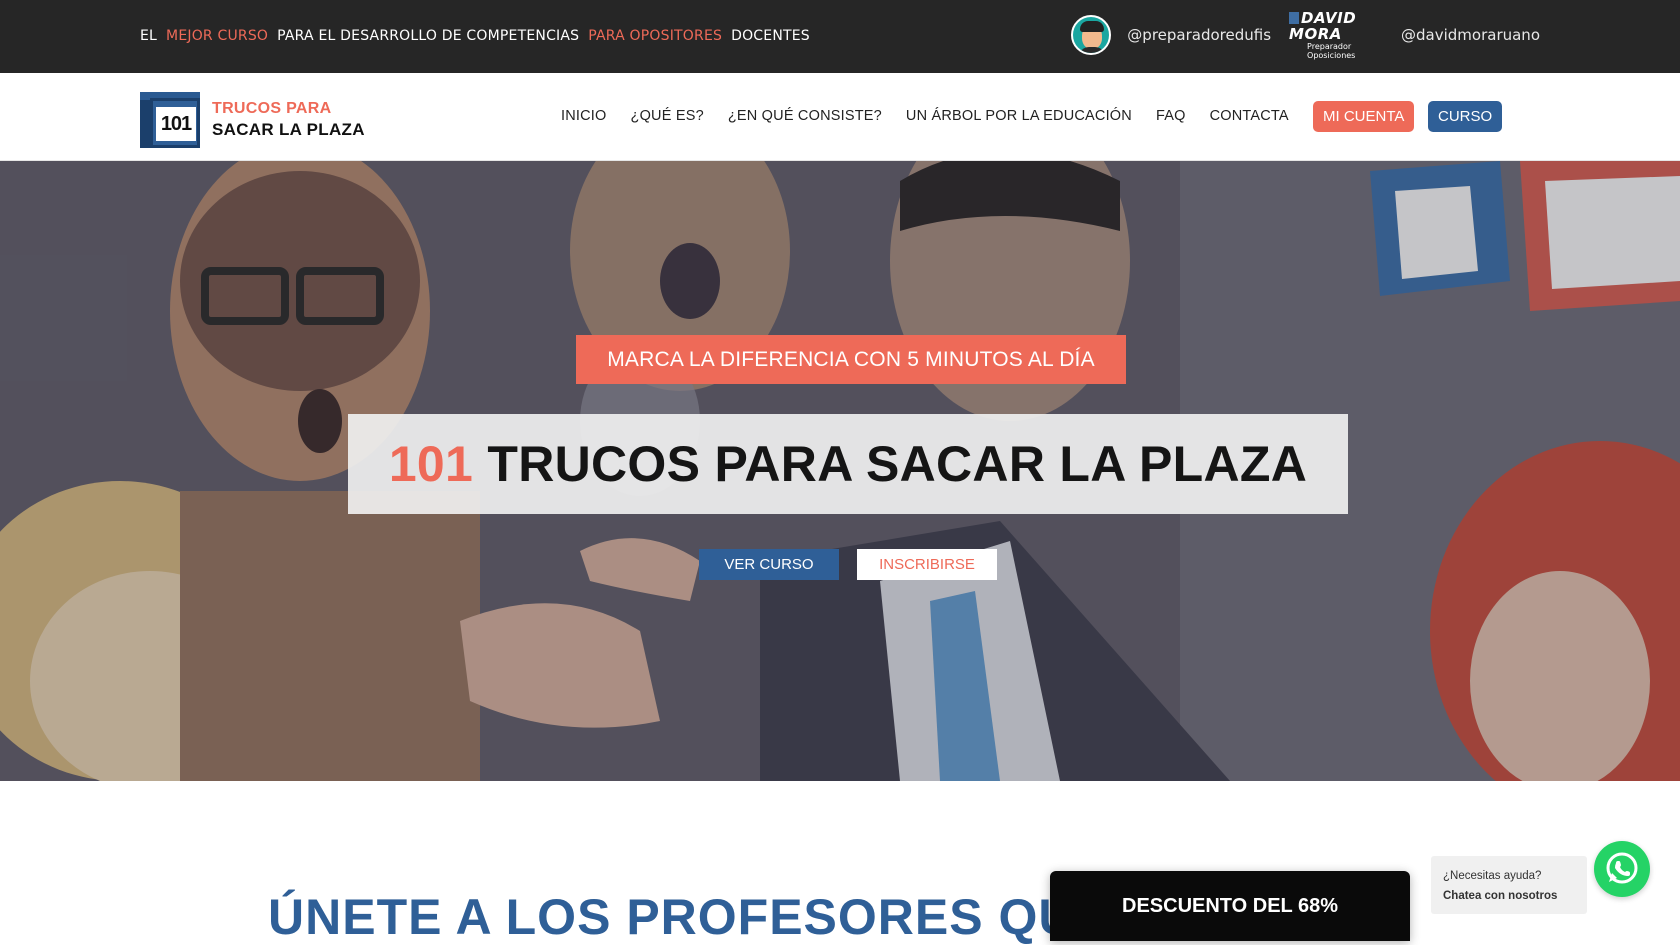 This screenshot has width=1680, height=945. What do you see at coordinates (1622, 869) in the screenshot?
I see `whatsapp-icon` at bounding box center [1622, 869].